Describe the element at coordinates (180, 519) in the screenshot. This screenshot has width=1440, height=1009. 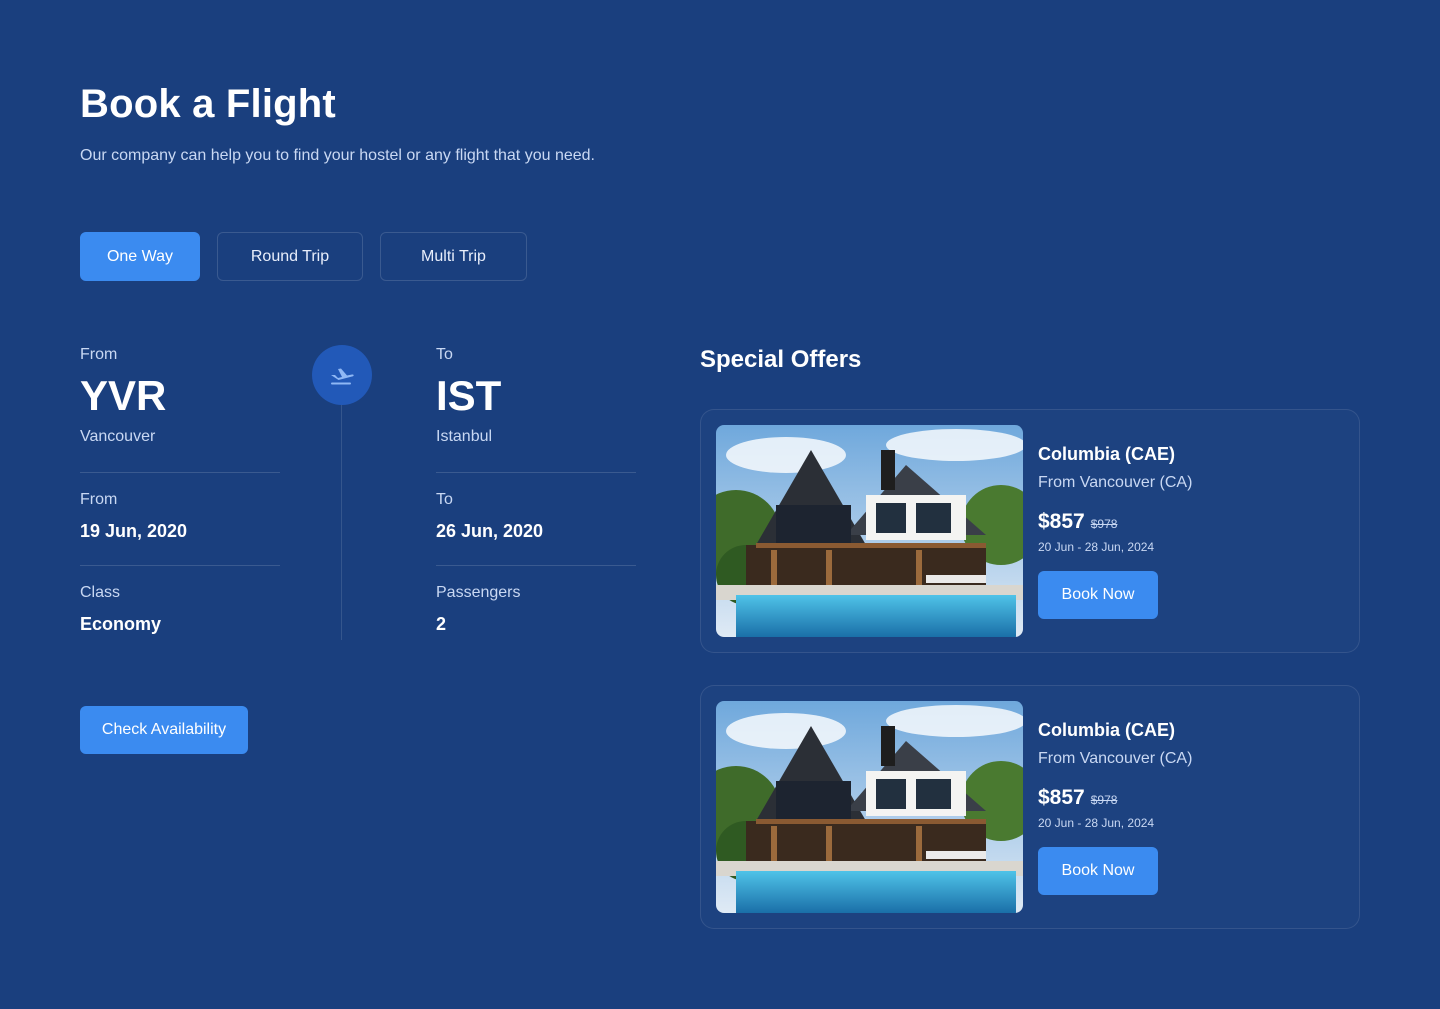
I see `depart-date-field: From 19 Jun, 2020` at that location.